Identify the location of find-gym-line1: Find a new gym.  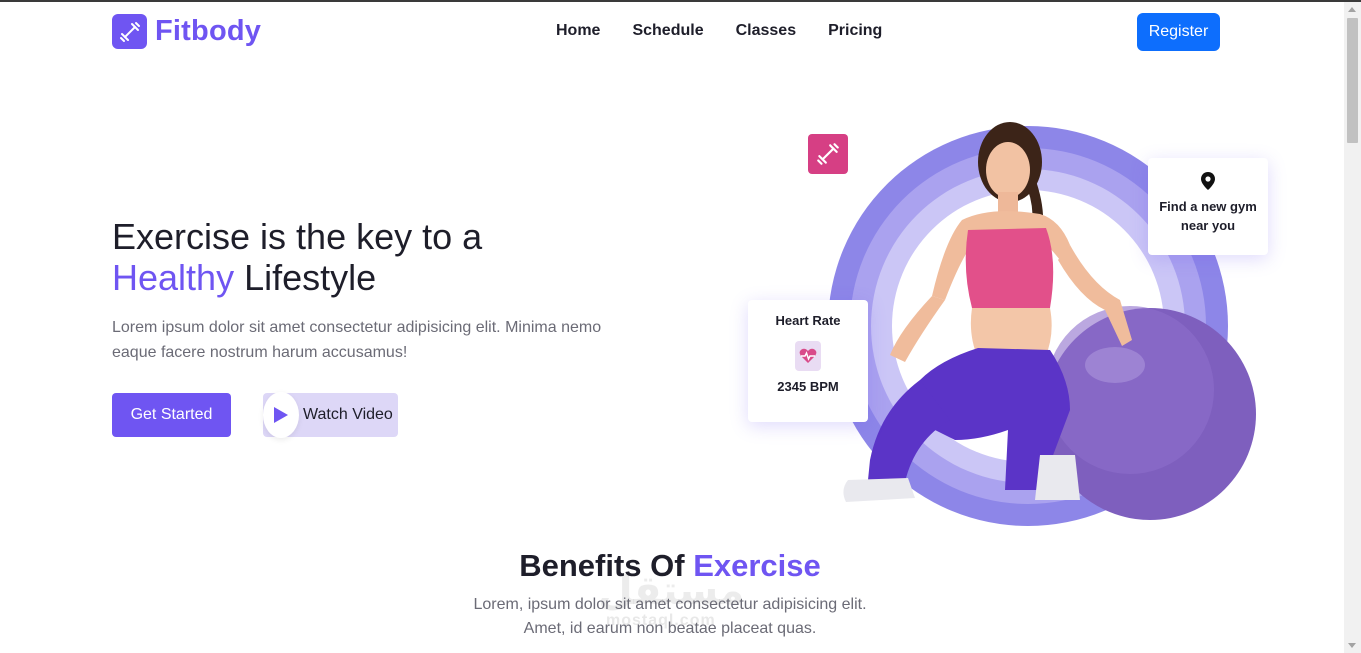
(1208, 206).